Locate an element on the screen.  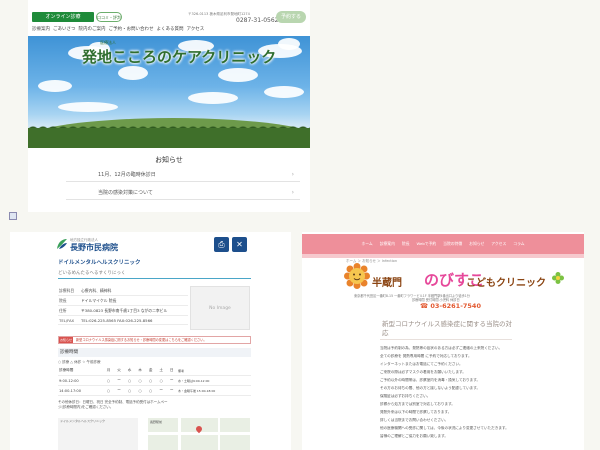
news-item-text: 11月、12月の臨時休診日 is located at coordinates (127, 175).